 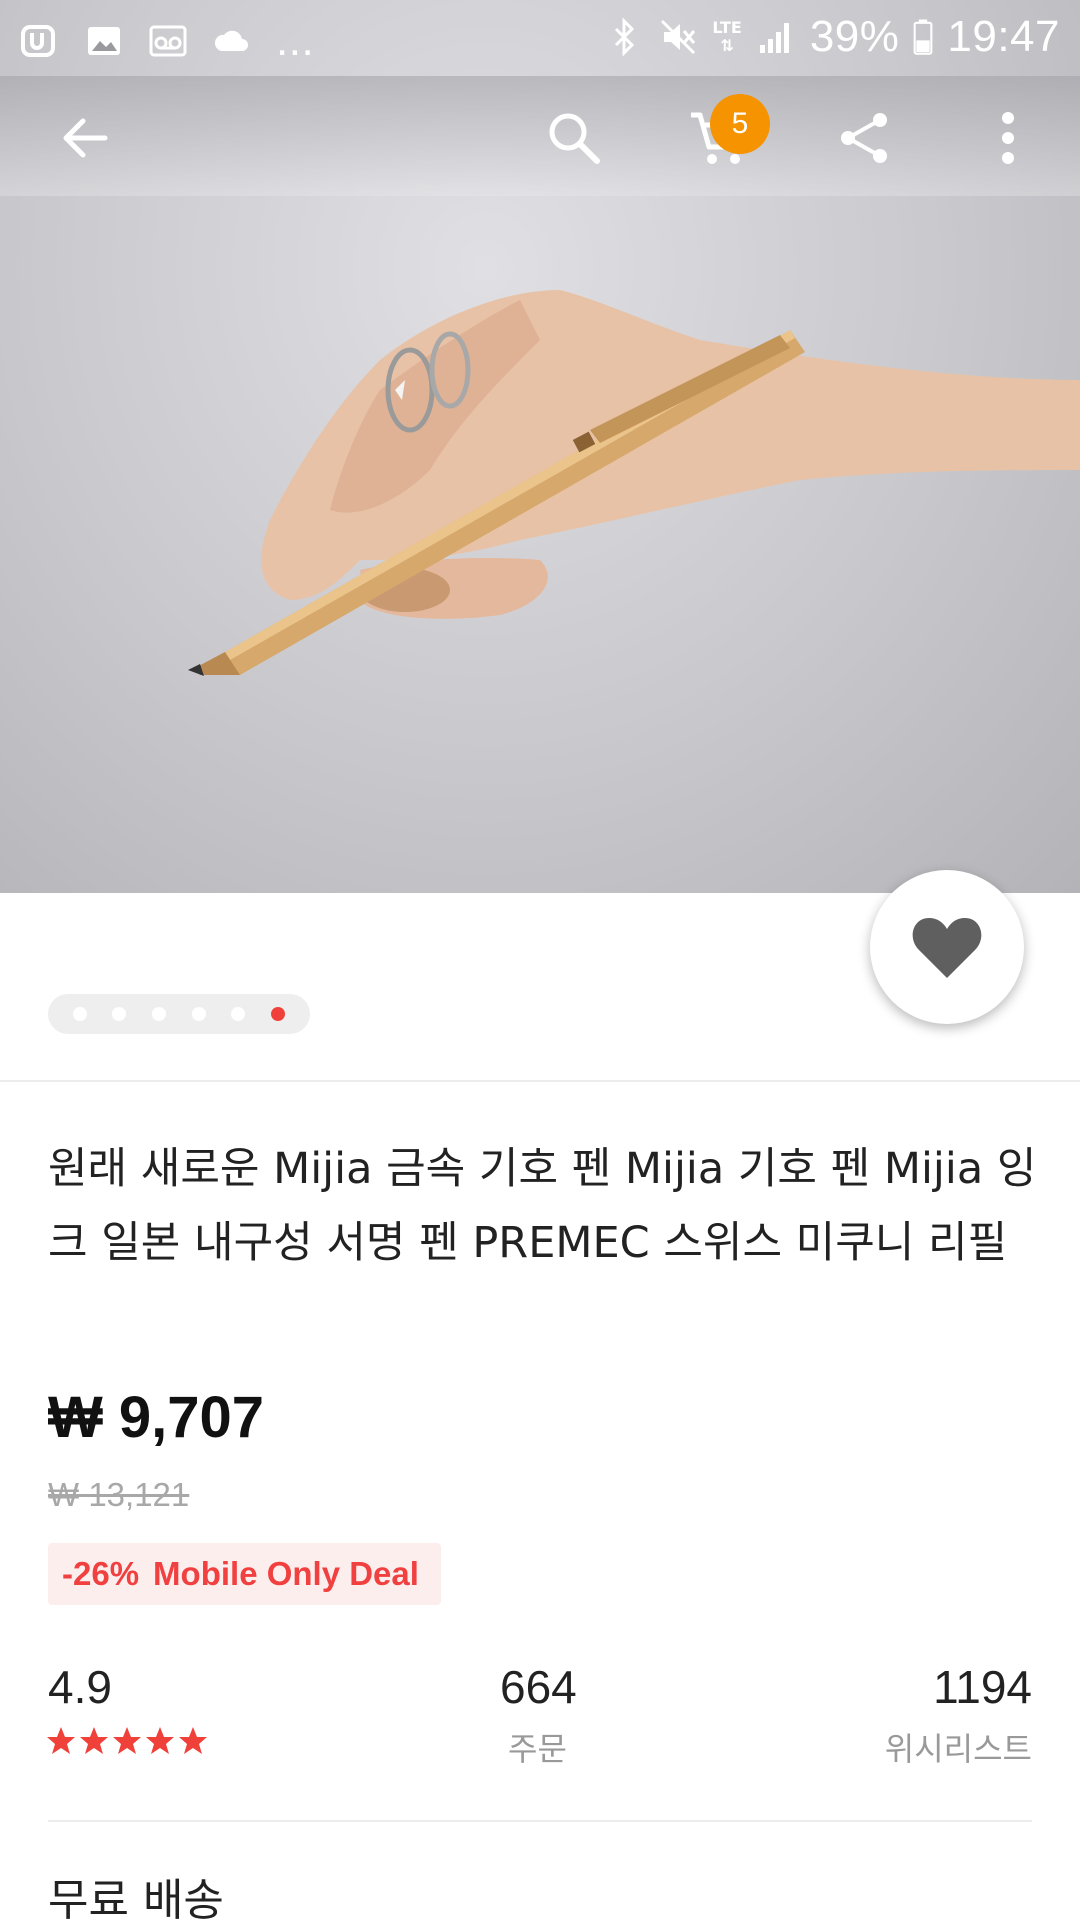 What do you see at coordinates (727, 45) in the screenshot?
I see `data-arrows-icon: ⇅` at bounding box center [727, 45].